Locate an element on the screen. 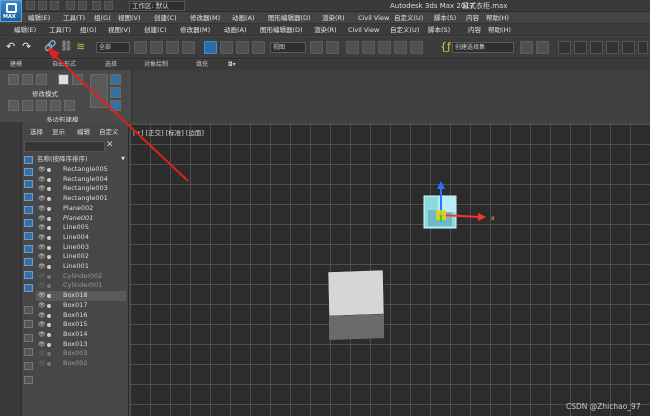 Image resolution: width=650 pixels, height=416 pixels. annotation-arrow is located at coordinates (118, 114).